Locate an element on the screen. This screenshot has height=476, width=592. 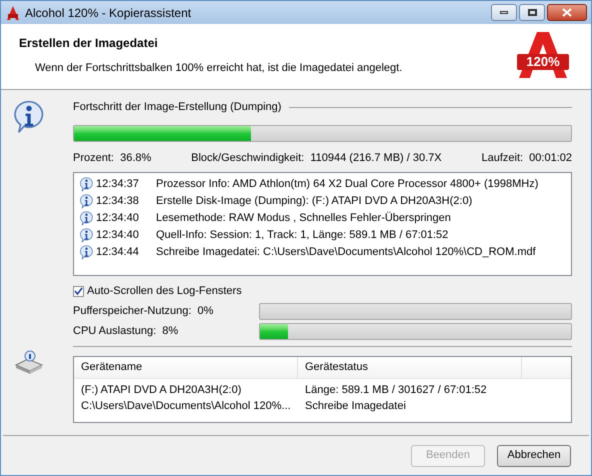
checkbox is located at coordinates (78, 291).